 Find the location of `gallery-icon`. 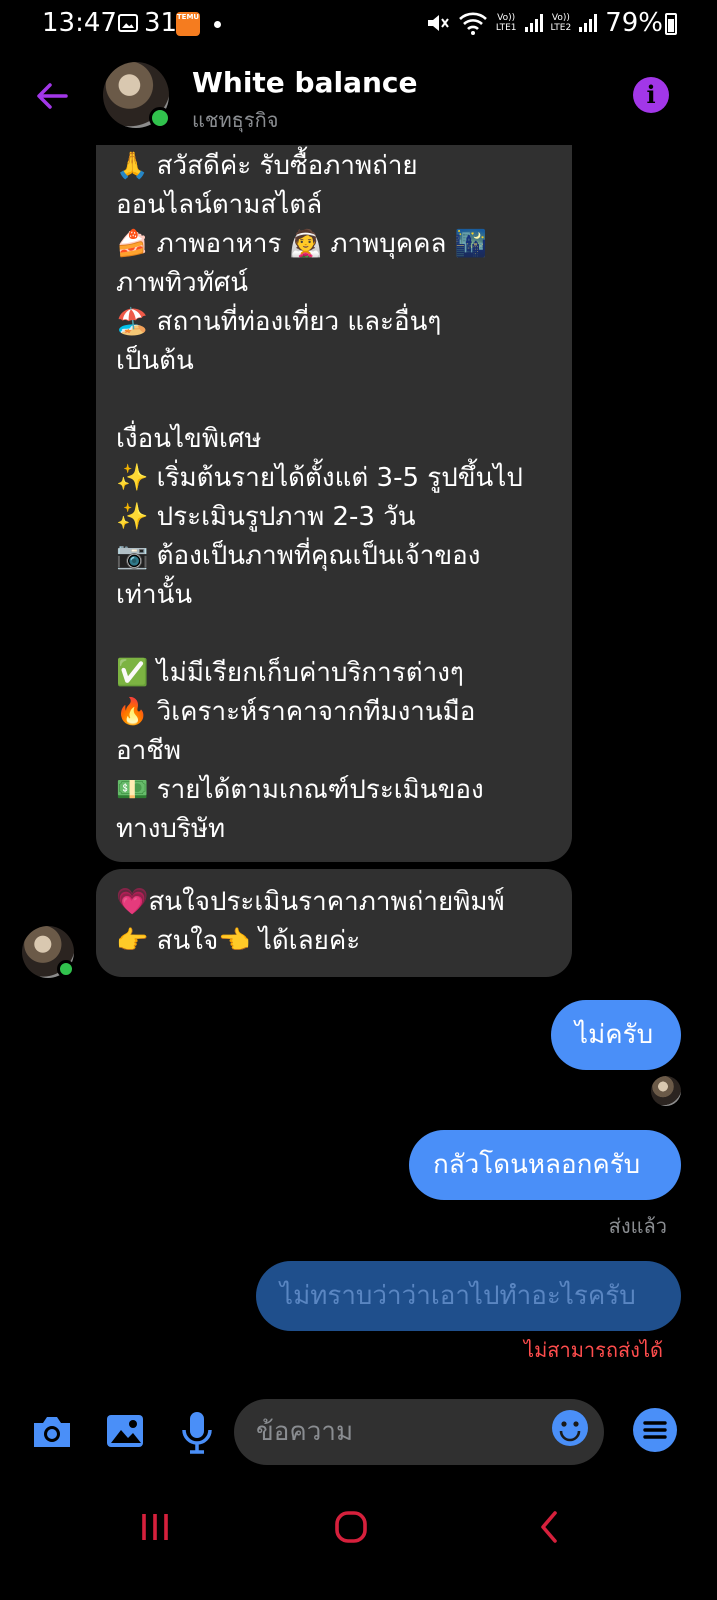

gallery-icon is located at coordinates (125, 1431).